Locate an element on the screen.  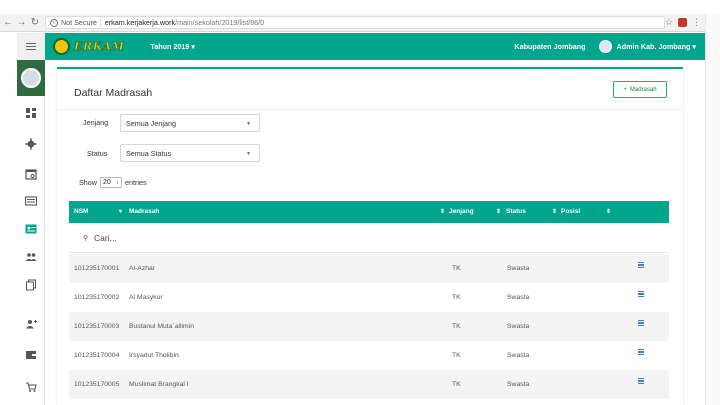
table-search-row: ⚲ is located at coordinates (369, 238).